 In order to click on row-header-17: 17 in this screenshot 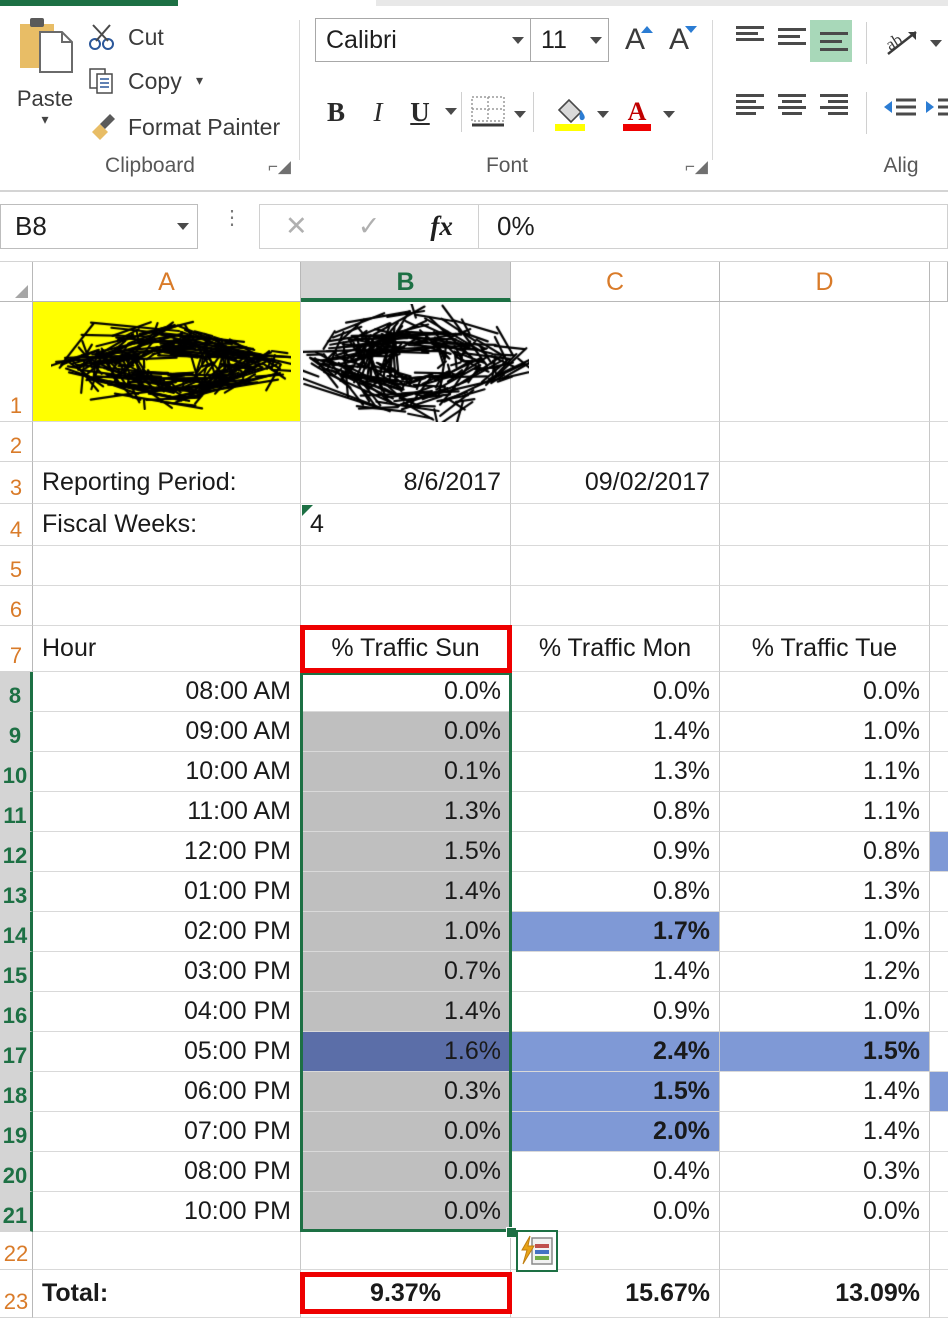, I will do `click(16, 1052)`.